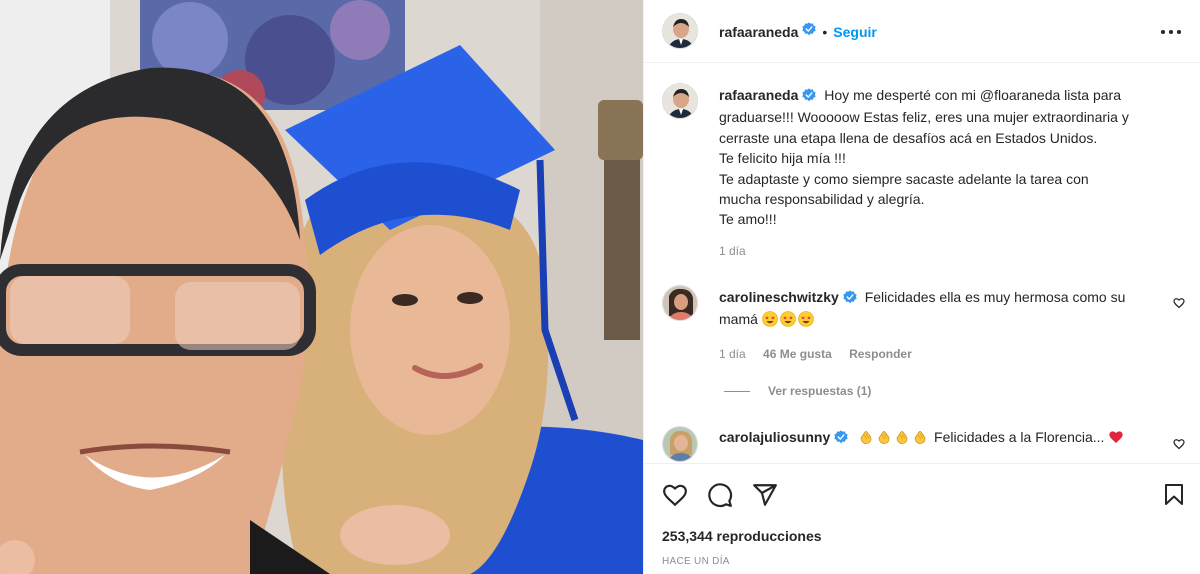  What do you see at coordinates (1171, 32) in the screenshot?
I see `more-options-icon` at bounding box center [1171, 32].